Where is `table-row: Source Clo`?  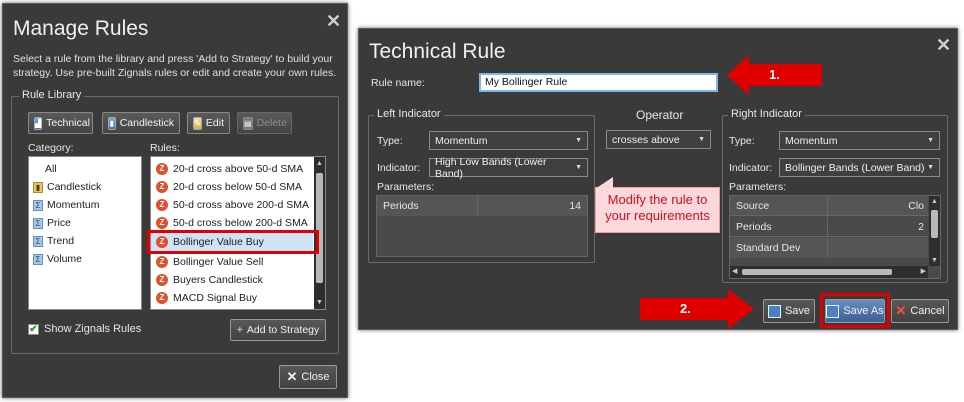 table-row: Source Clo is located at coordinates (829, 206).